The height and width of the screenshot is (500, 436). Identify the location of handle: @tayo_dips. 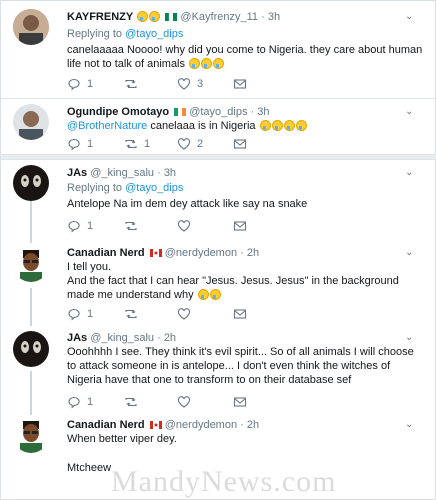
(218, 112).